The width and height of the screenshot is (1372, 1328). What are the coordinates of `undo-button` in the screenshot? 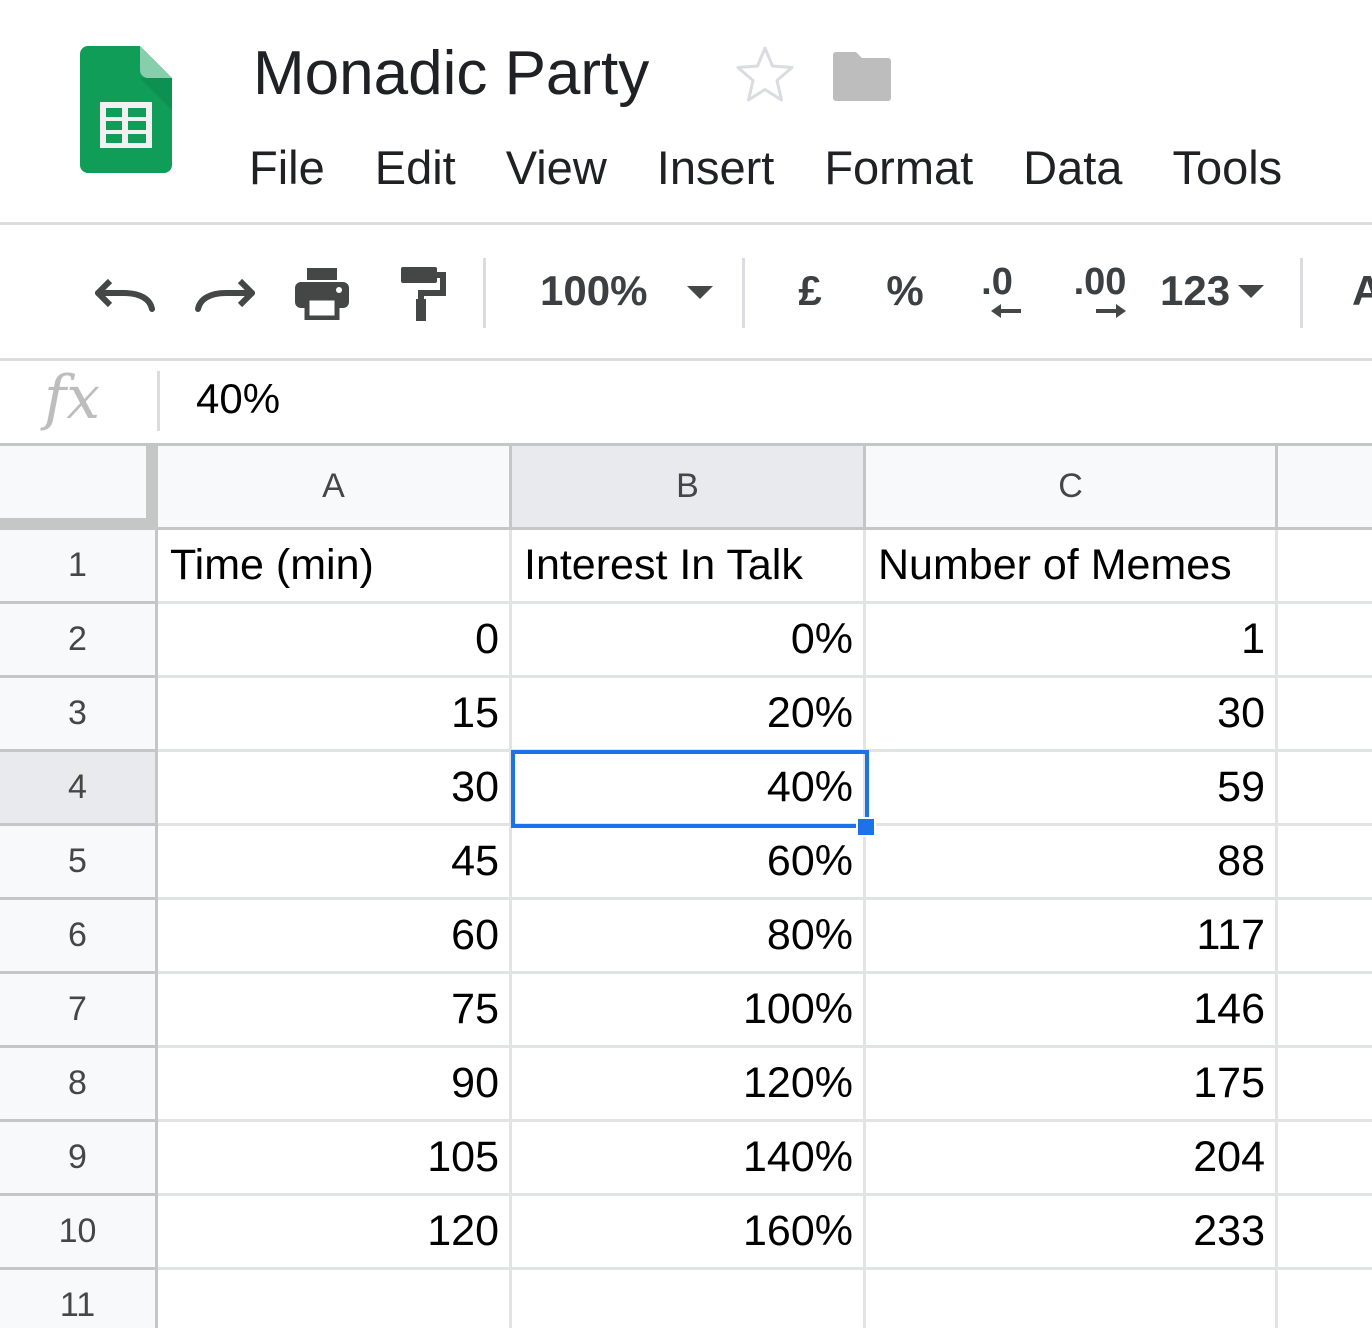 It's located at (125, 293).